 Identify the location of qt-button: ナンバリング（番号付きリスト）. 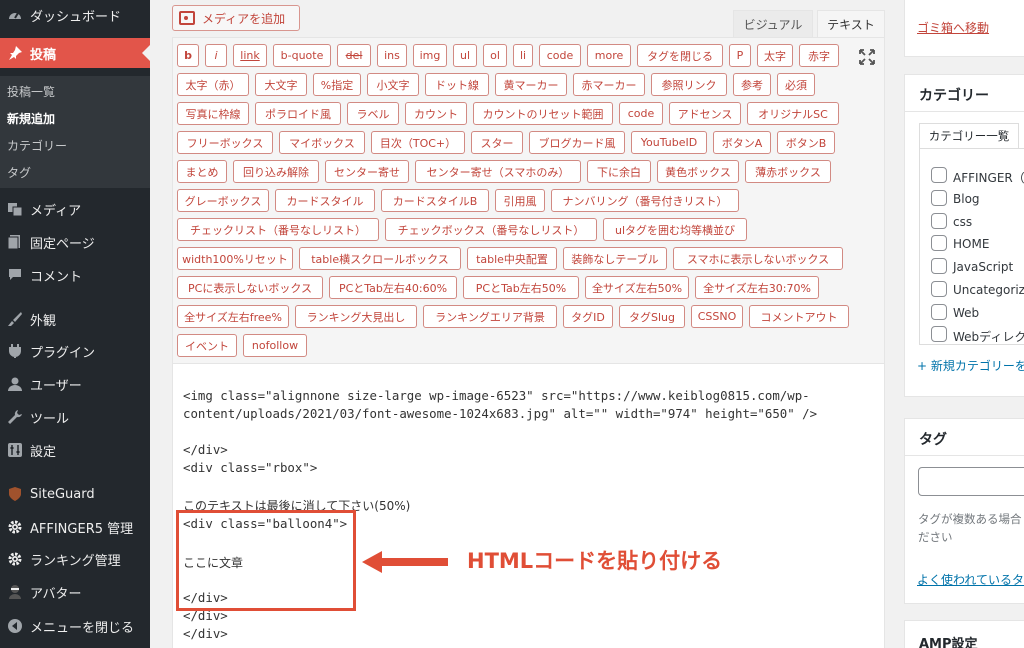
(645, 200).